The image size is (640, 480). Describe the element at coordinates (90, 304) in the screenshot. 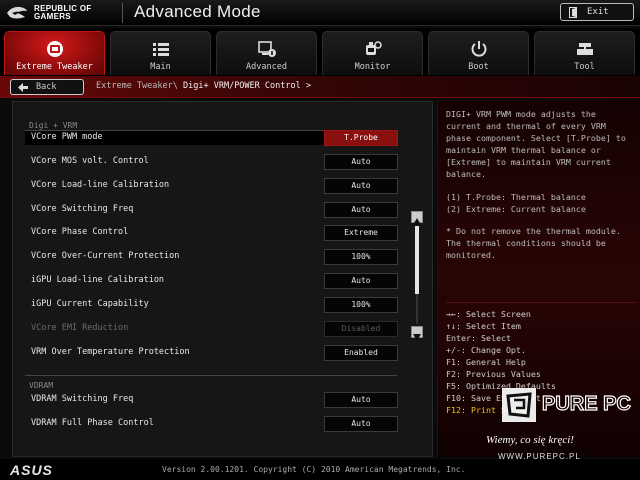

I see `setting-label: iGPU Current Capability` at that location.